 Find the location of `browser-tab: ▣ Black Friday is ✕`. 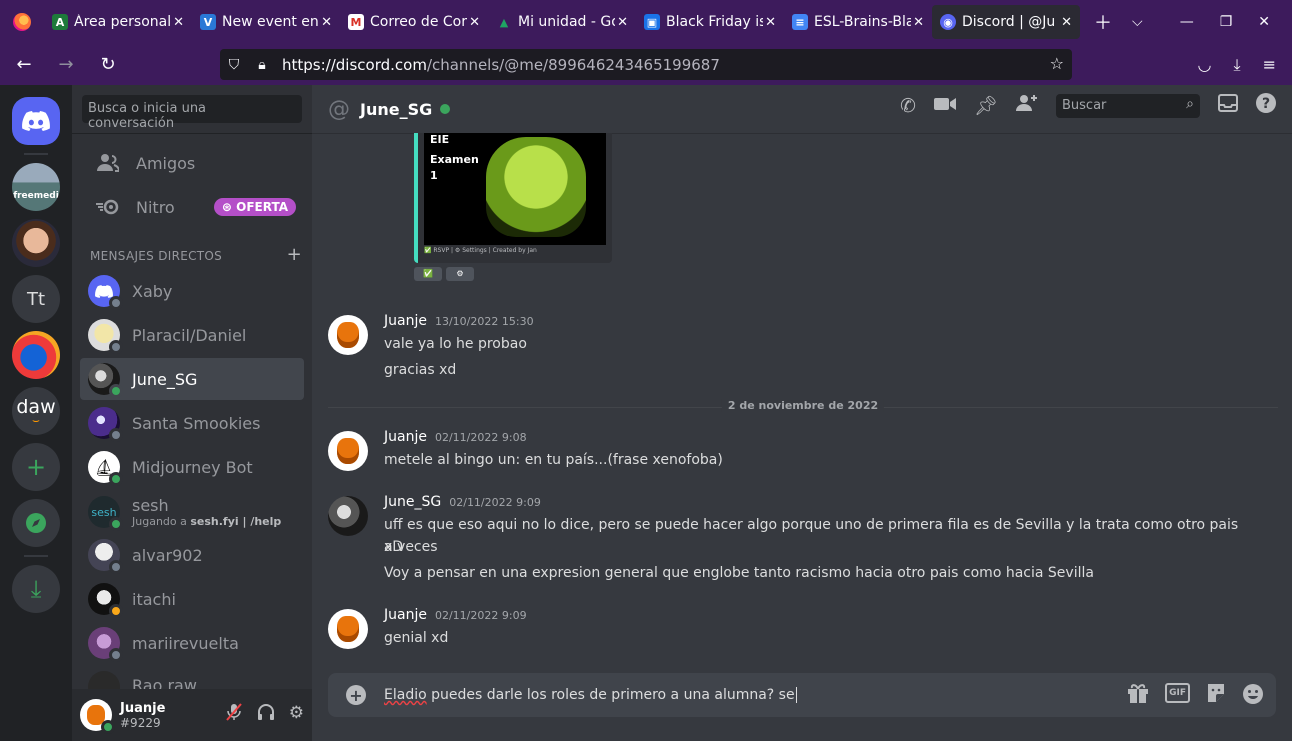

browser-tab: ▣ Black Friday is ✕ is located at coordinates (710, 22).